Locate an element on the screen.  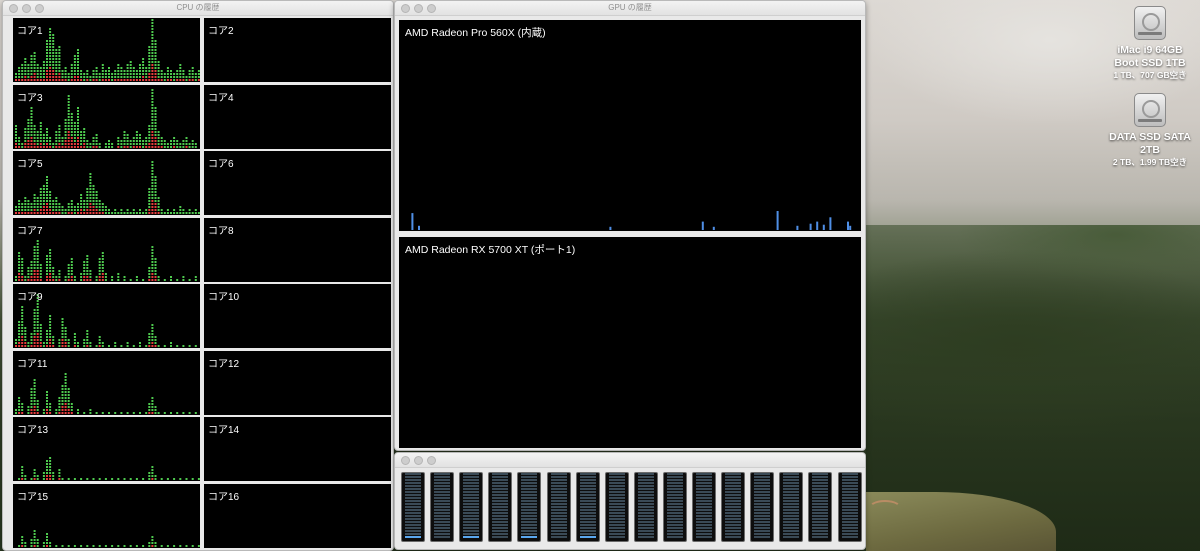
gpu-meter is located at coordinates (762, 507).